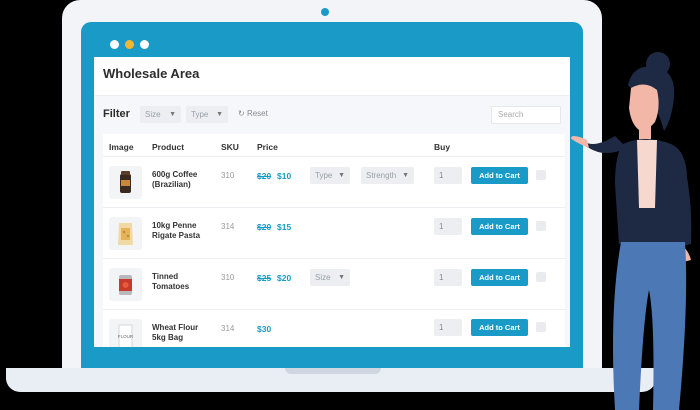  I want to click on strength-option-value: Strength, so click(381, 175).